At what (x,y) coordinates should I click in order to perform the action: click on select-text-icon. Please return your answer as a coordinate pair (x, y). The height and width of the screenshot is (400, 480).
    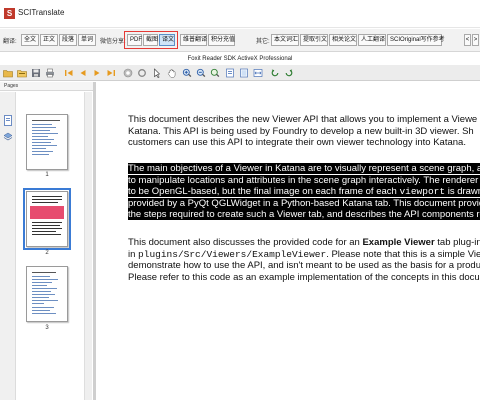
    Looking at the image, I should click on (158, 73).